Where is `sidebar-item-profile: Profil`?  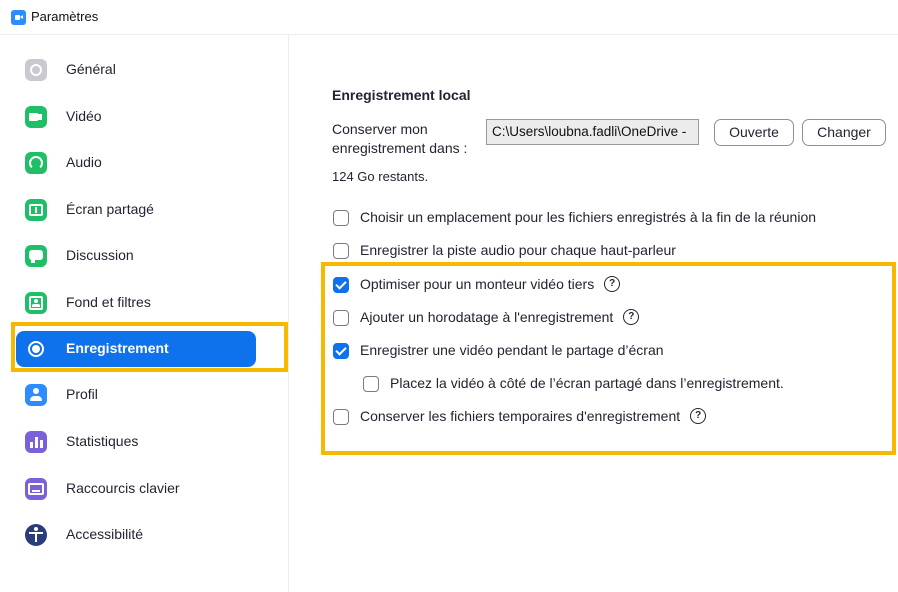
sidebar-item-profile: Profil is located at coordinates (136, 395).